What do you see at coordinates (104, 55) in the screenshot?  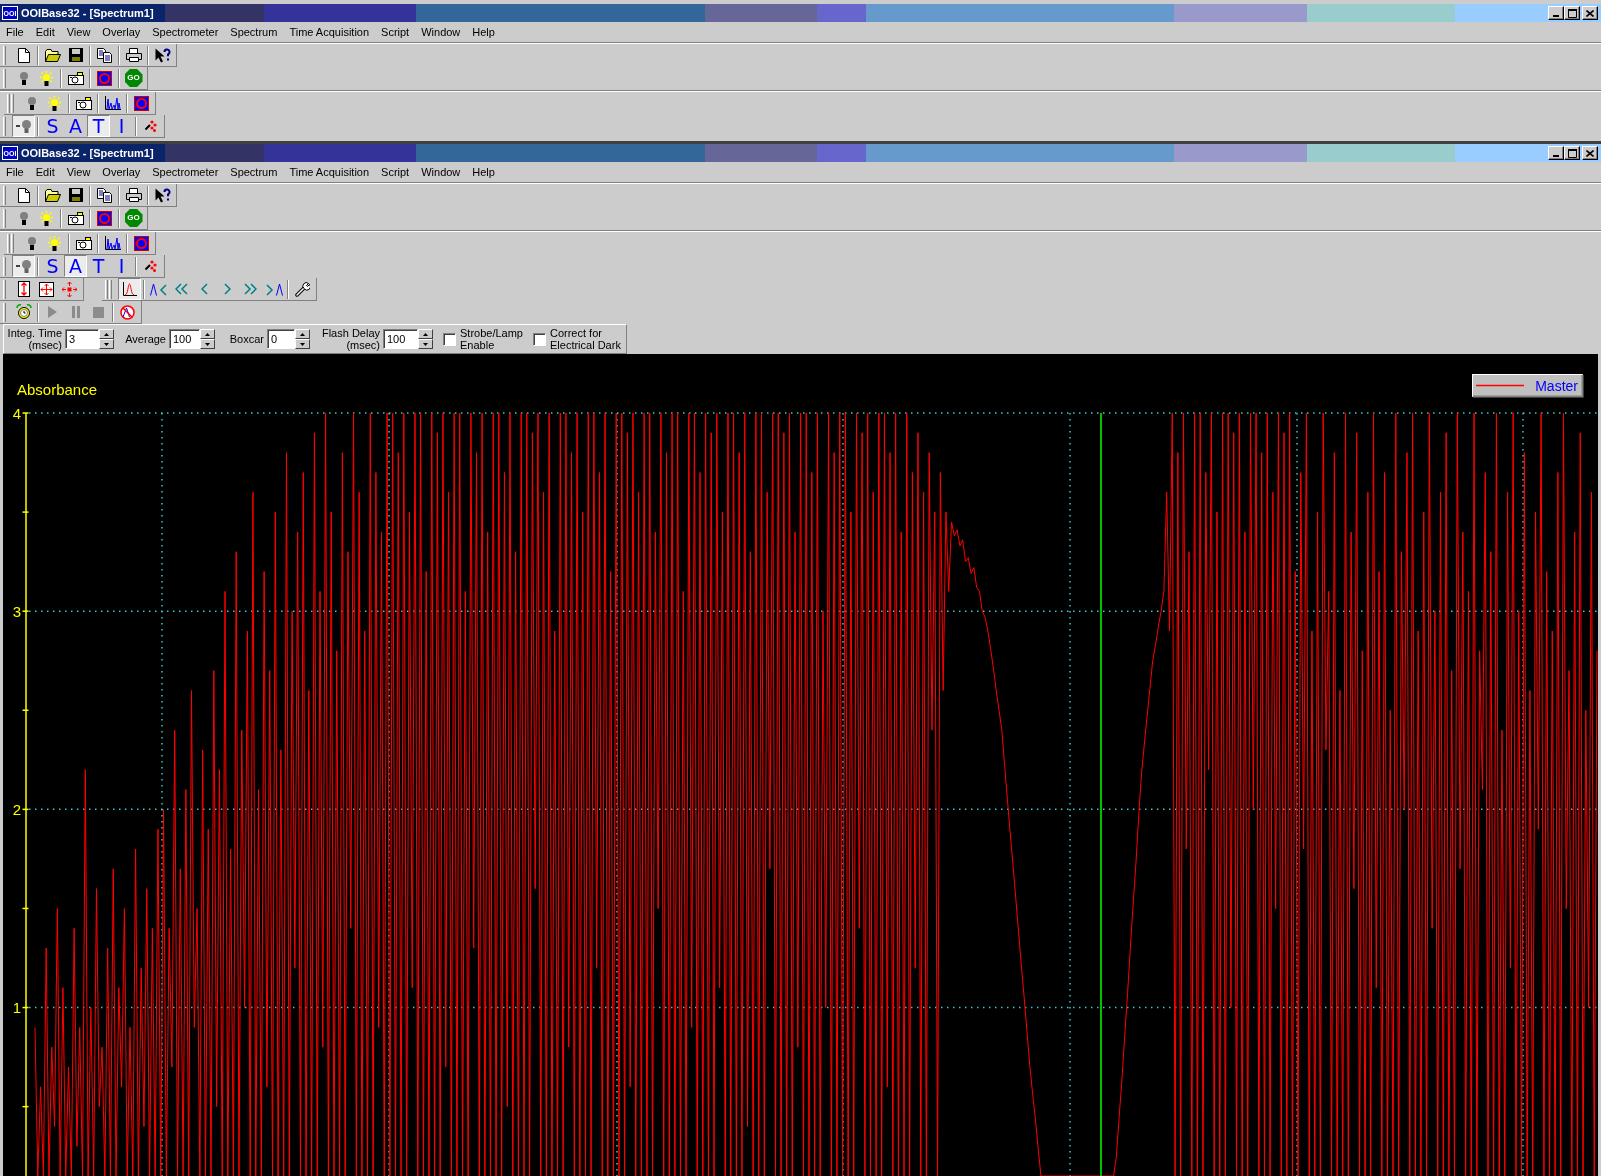 I see `copy-icon` at bounding box center [104, 55].